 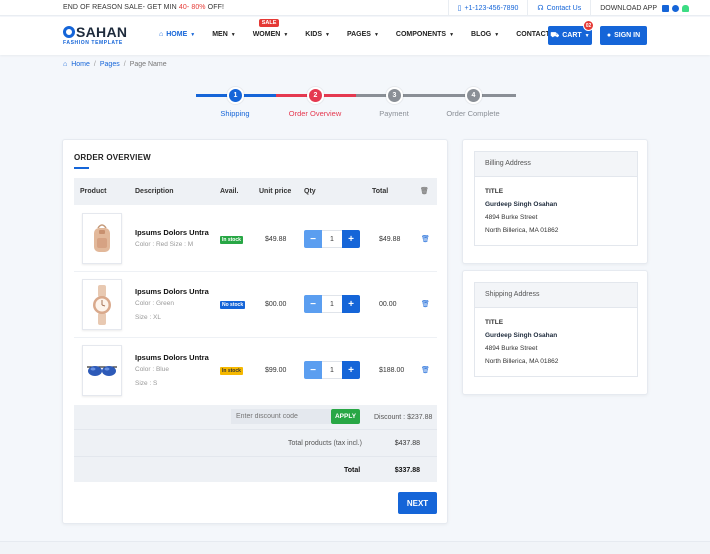 What do you see at coordinates (315, 95) in the screenshot?
I see `step-2-circle: 2` at bounding box center [315, 95].